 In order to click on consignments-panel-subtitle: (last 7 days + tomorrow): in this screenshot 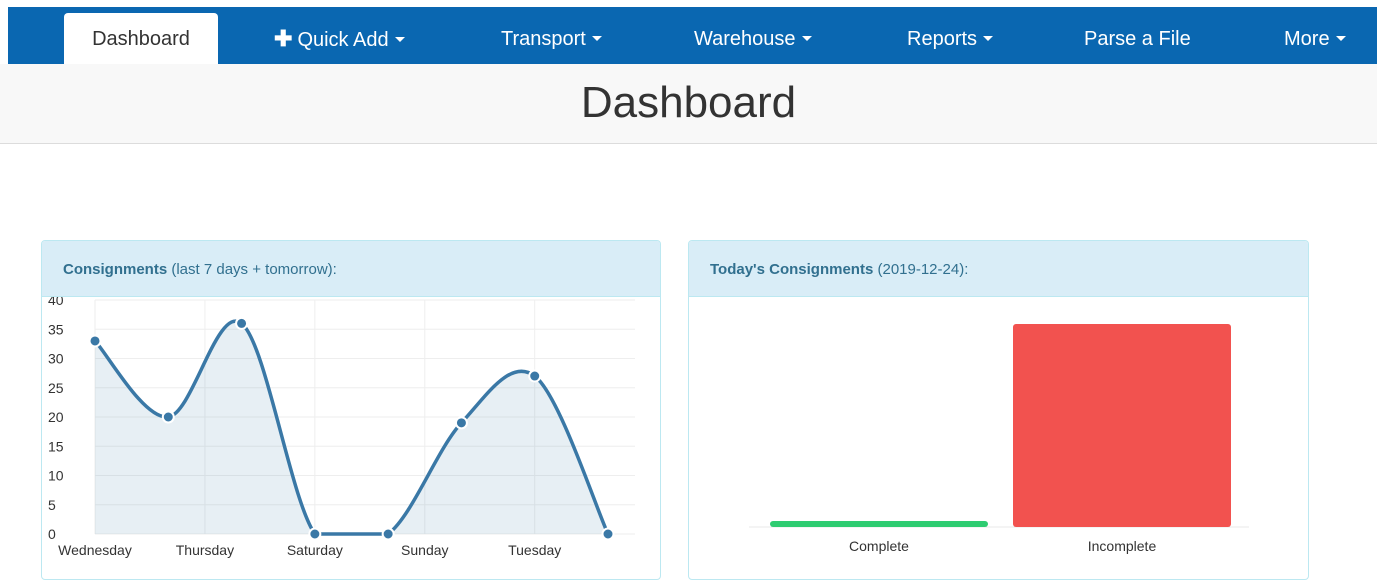, I will do `click(254, 269)`.